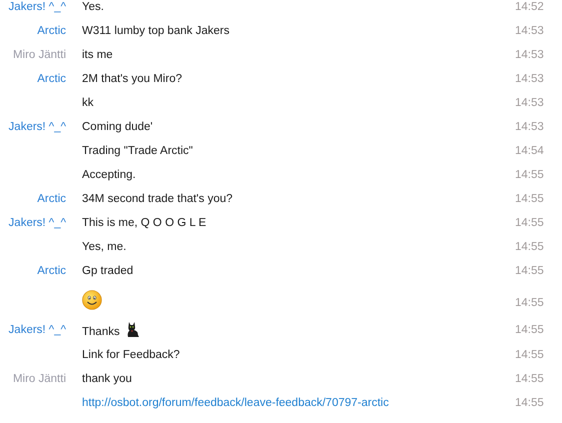 This screenshot has width=562, height=423. Describe the element at coordinates (133, 329) in the screenshot. I see `cat-icon` at that location.